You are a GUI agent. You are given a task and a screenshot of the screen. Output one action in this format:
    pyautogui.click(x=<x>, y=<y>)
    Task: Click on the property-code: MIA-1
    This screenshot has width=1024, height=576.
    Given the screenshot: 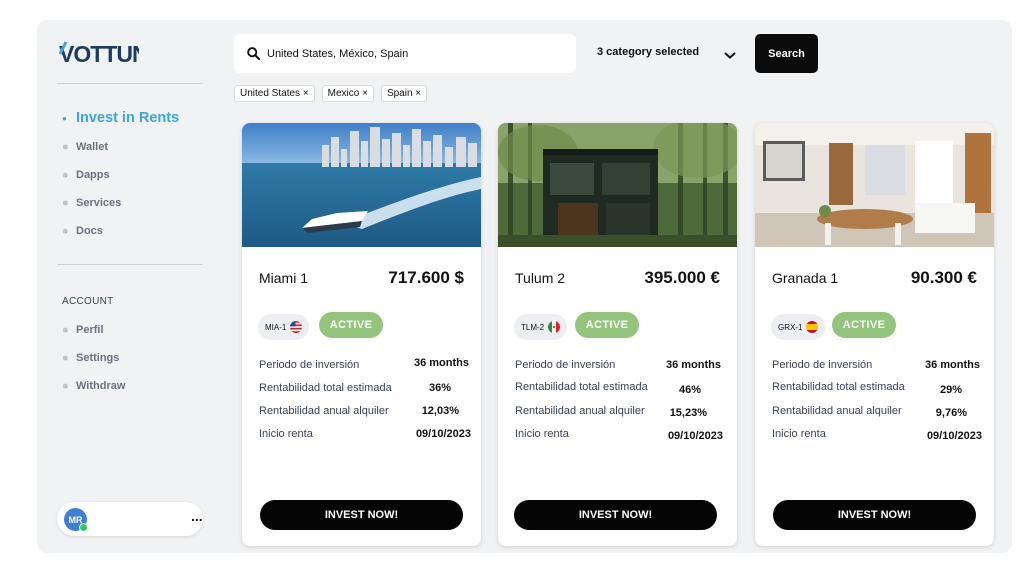 What is the action you would take?
    pyautogui.click(x=276, y=327)
    